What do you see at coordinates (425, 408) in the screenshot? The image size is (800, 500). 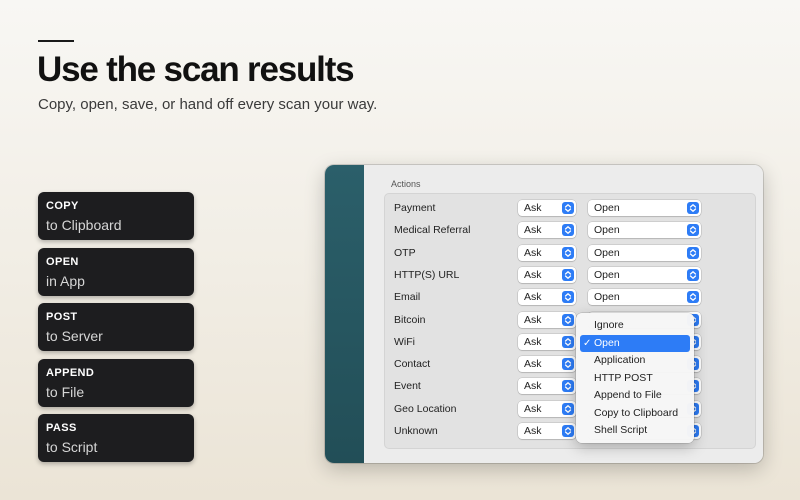 I see `row-label: Geo Location` at bounding box center [425, 408].